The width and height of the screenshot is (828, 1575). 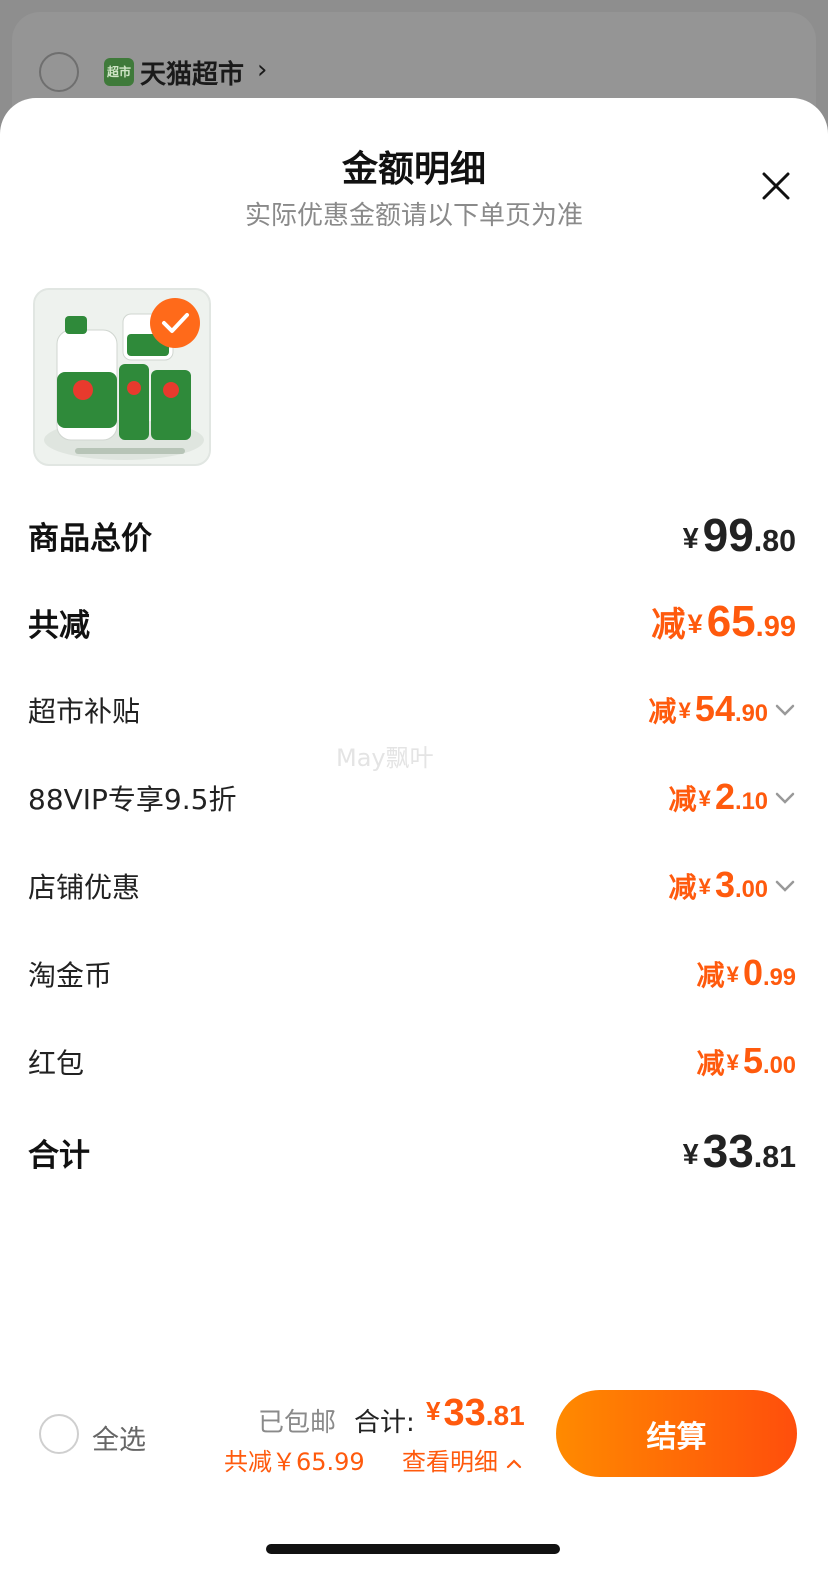 I want to click on red-packet-value: 减¥ 5.00, so click(x=746, y=1060).